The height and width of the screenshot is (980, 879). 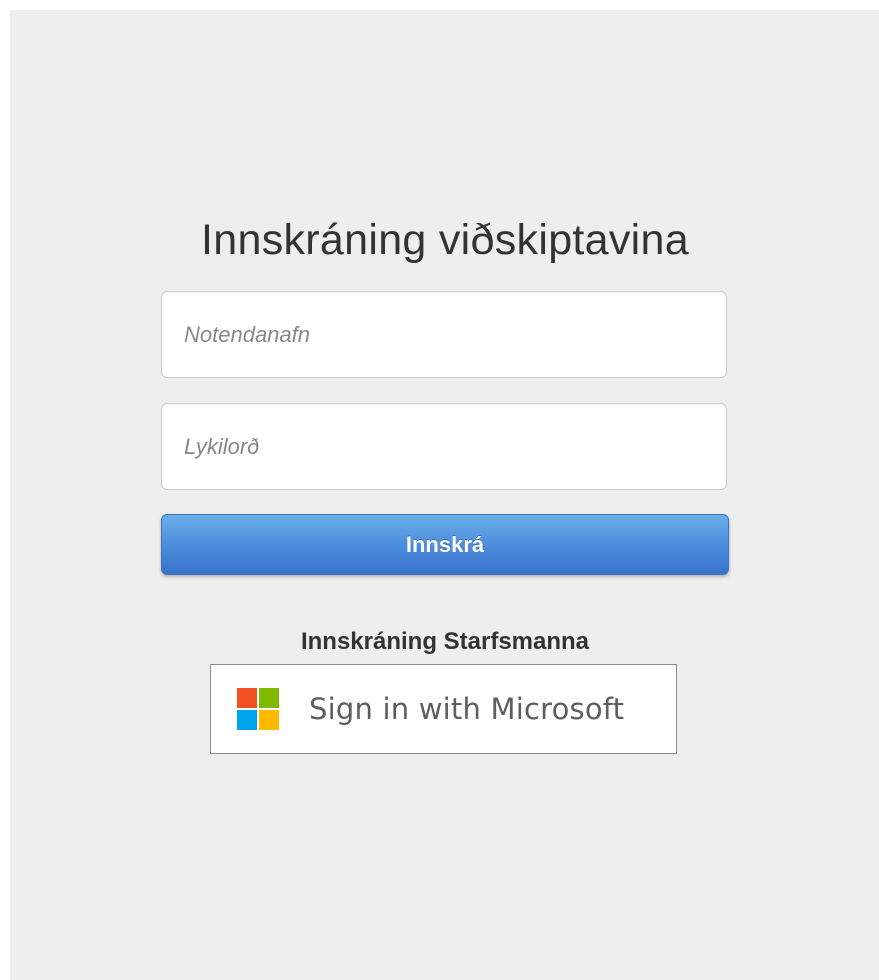 What do you see at coordinates (445, 544) in the screenshot?
I see `login-button: Innskrá` at bounding box center [445, 544].